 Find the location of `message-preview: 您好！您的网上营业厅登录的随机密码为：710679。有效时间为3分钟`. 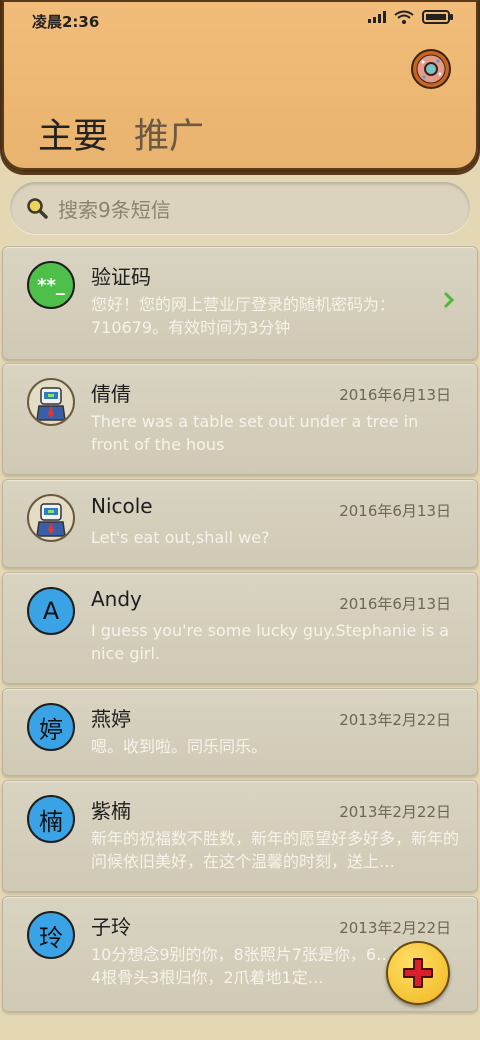

message-preview: 您好！您的网上营业厅登录的随机密码为：710679。有效时间为3分钟 is located at coordinates (243, 316).